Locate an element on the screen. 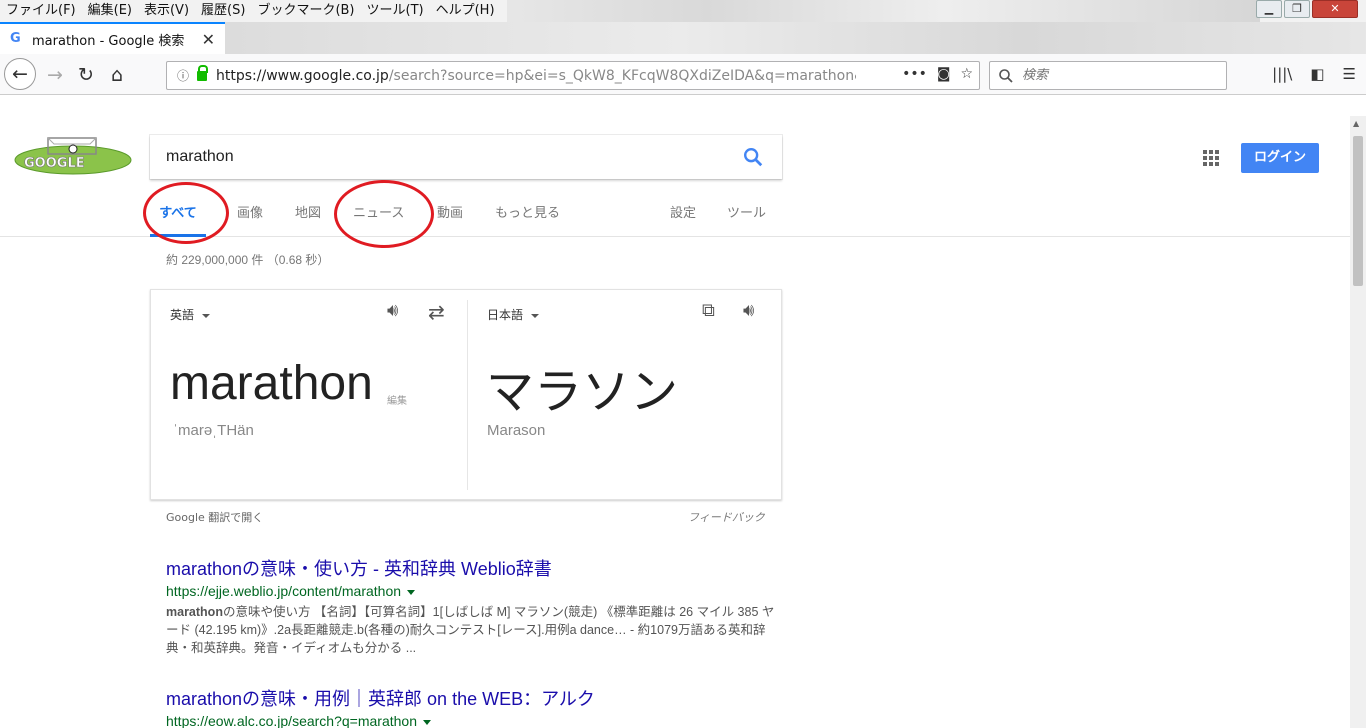  svg-text: GOOGLE is located at coordinates (54, 163).